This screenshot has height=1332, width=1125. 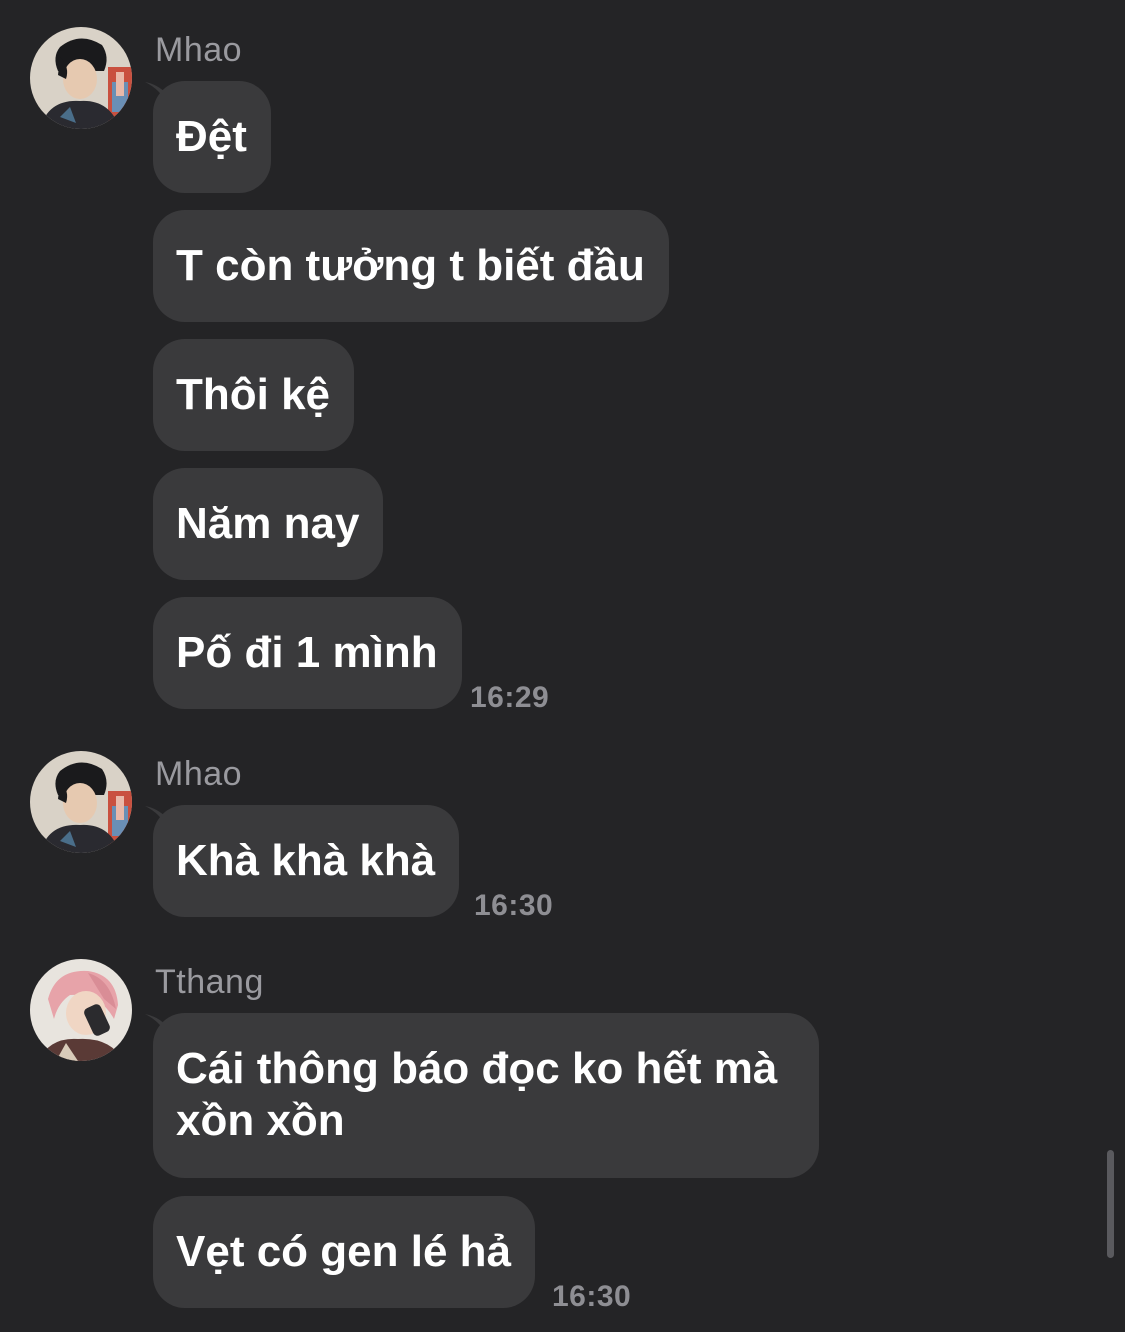 I want to click on message-timestamp: 16:29, so click(x=510, y=697).